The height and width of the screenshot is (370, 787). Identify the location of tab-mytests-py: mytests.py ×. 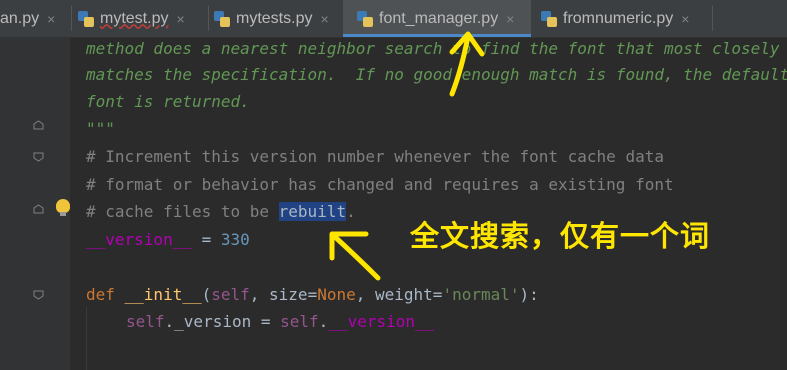
(279, 18).